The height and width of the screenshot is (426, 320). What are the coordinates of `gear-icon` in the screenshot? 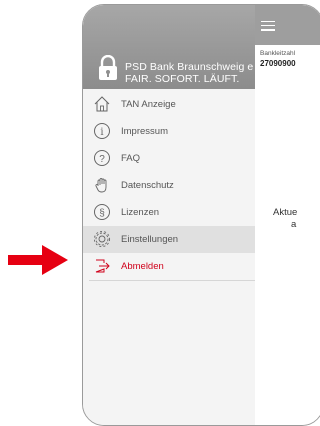 It's located at (102, 239).